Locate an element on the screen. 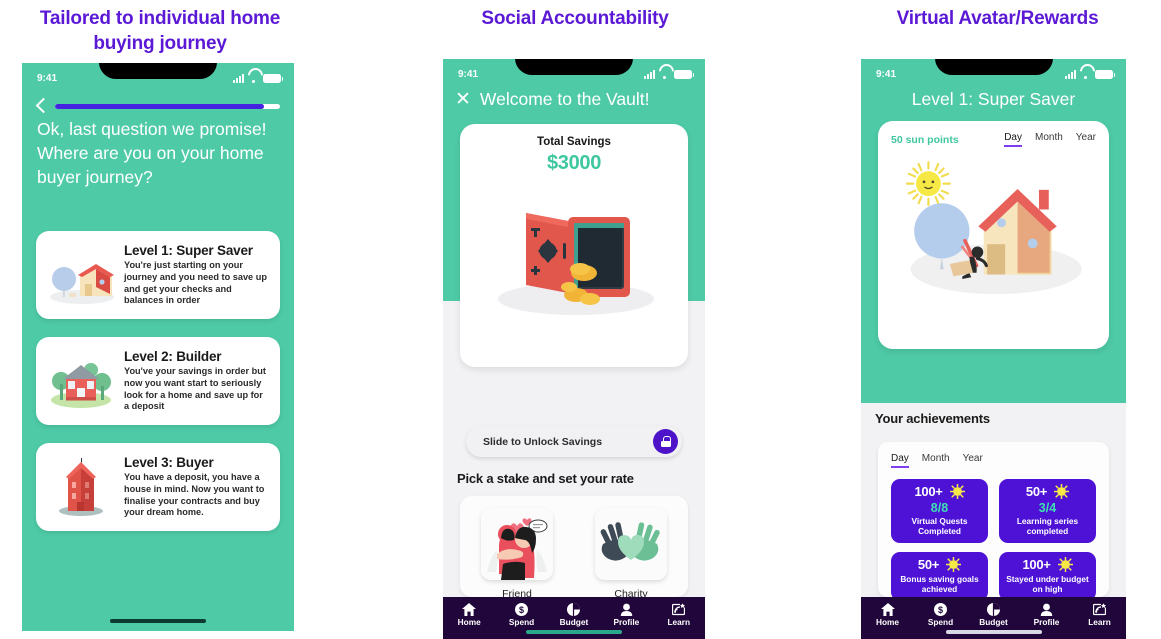  achievement-badge: 100+ 8/8 Virtual Quests Completed is located at coordinates (939, 511).